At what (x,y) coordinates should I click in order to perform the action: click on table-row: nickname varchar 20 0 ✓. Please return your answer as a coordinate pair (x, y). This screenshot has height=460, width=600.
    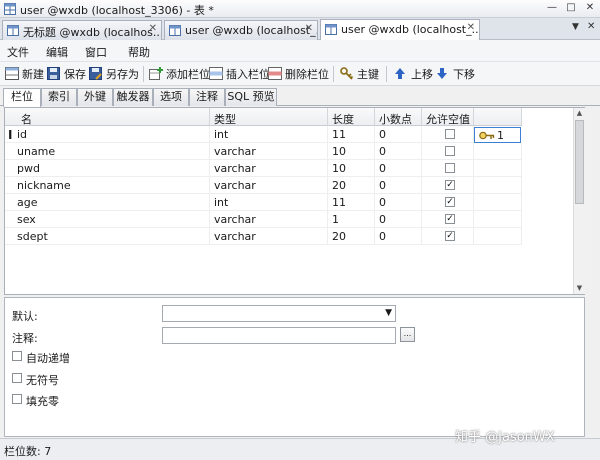
    Looking at the image, I should click on (263, 185).